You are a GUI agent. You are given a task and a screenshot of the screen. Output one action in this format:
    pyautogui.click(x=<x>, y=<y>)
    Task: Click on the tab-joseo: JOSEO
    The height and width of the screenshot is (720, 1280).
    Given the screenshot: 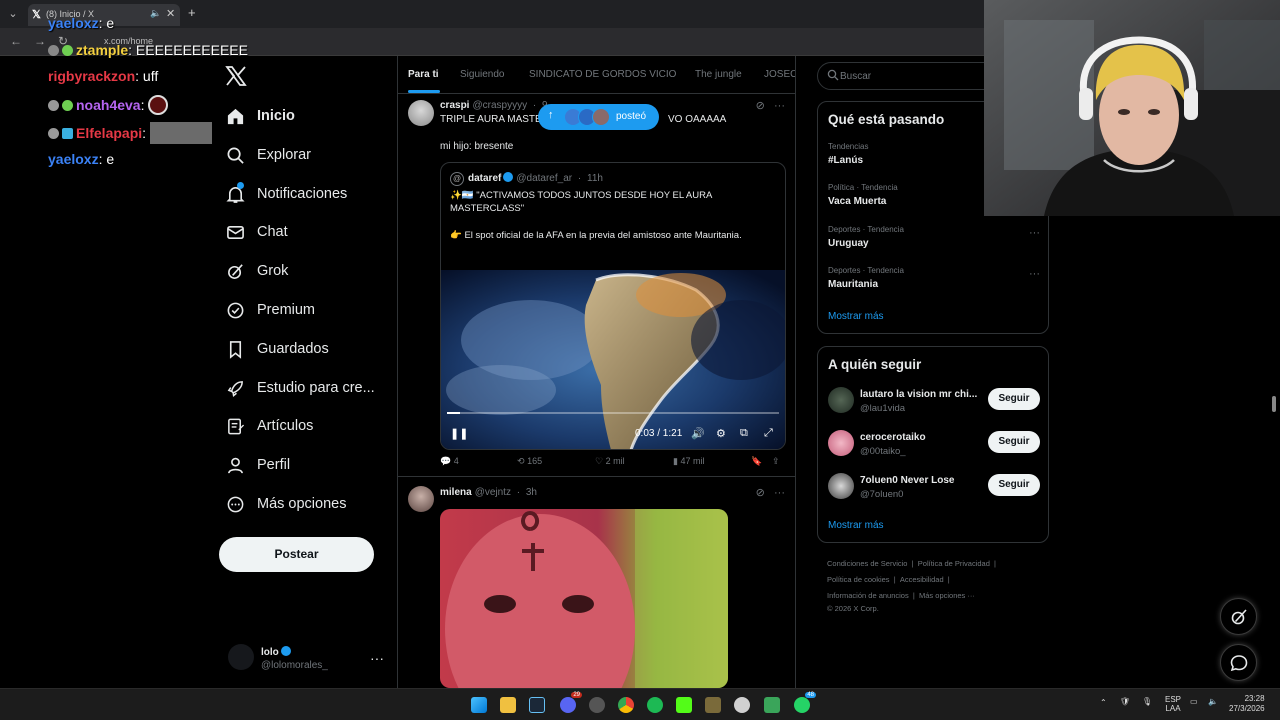 What is the action you would take?
    pyautogui.click(x=779, y=74)
    